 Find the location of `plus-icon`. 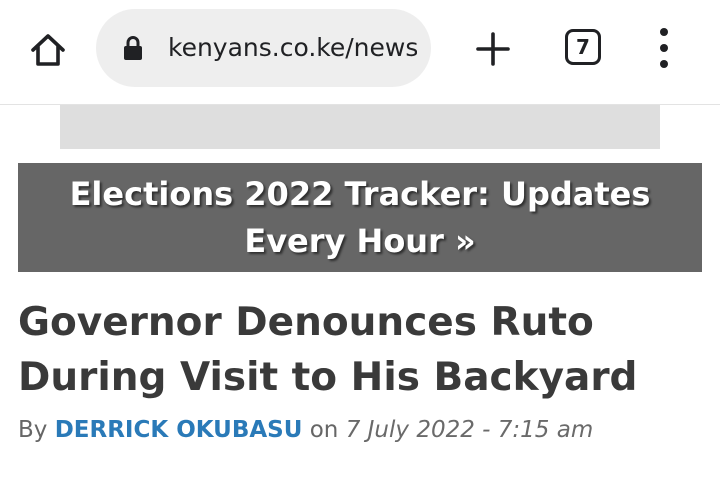

plus-icon is located at coordinates (493, 49).